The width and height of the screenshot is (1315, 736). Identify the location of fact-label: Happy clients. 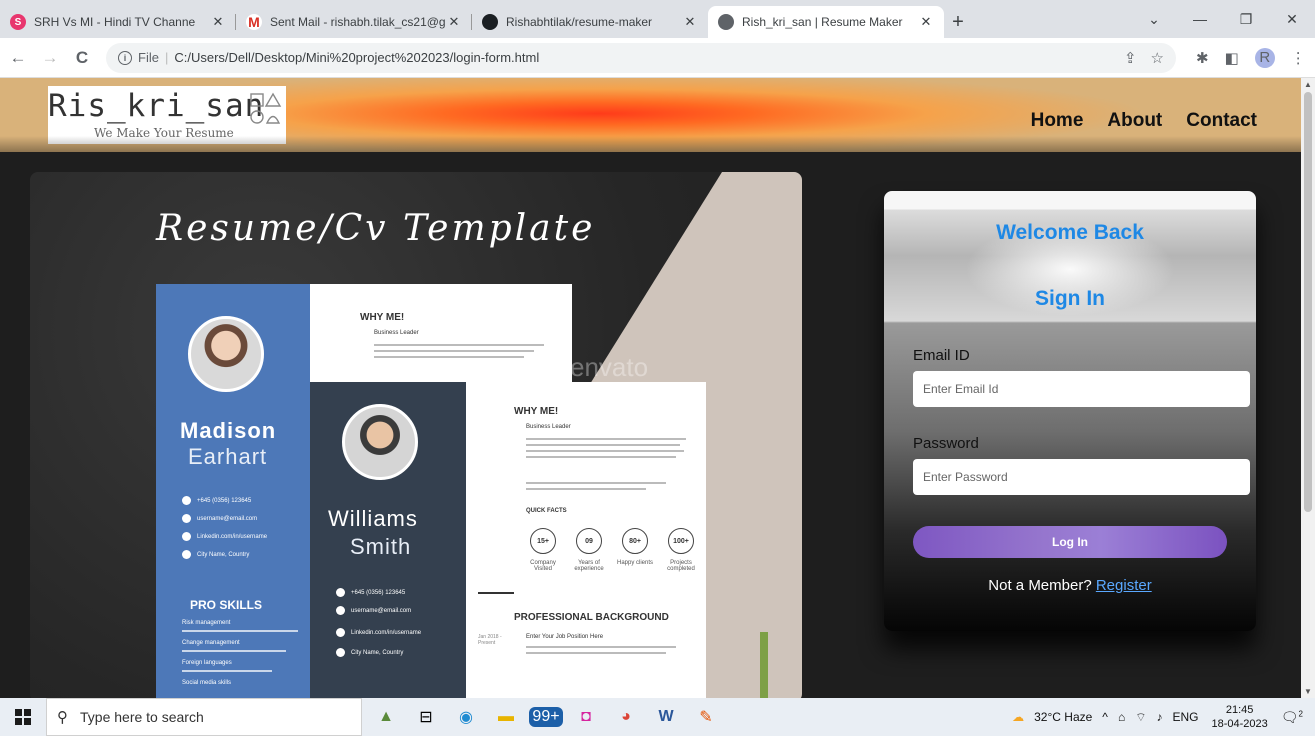
(635, 563).